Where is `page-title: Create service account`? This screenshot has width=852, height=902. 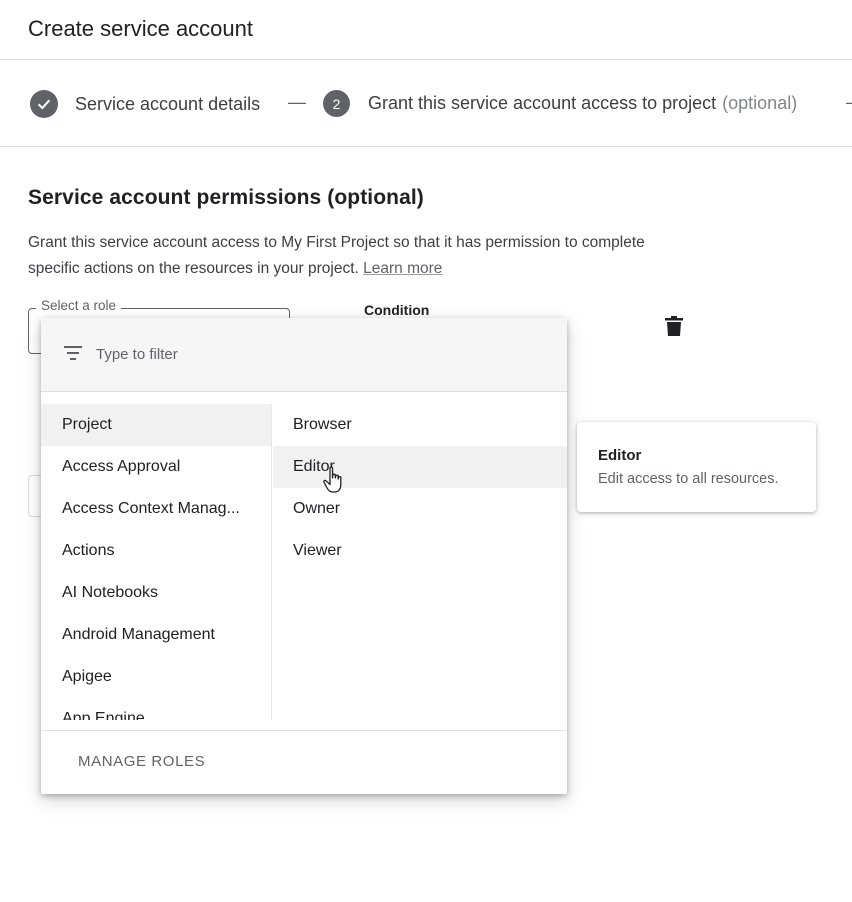 page-title: Create service account is located at coordinates (140, 28).